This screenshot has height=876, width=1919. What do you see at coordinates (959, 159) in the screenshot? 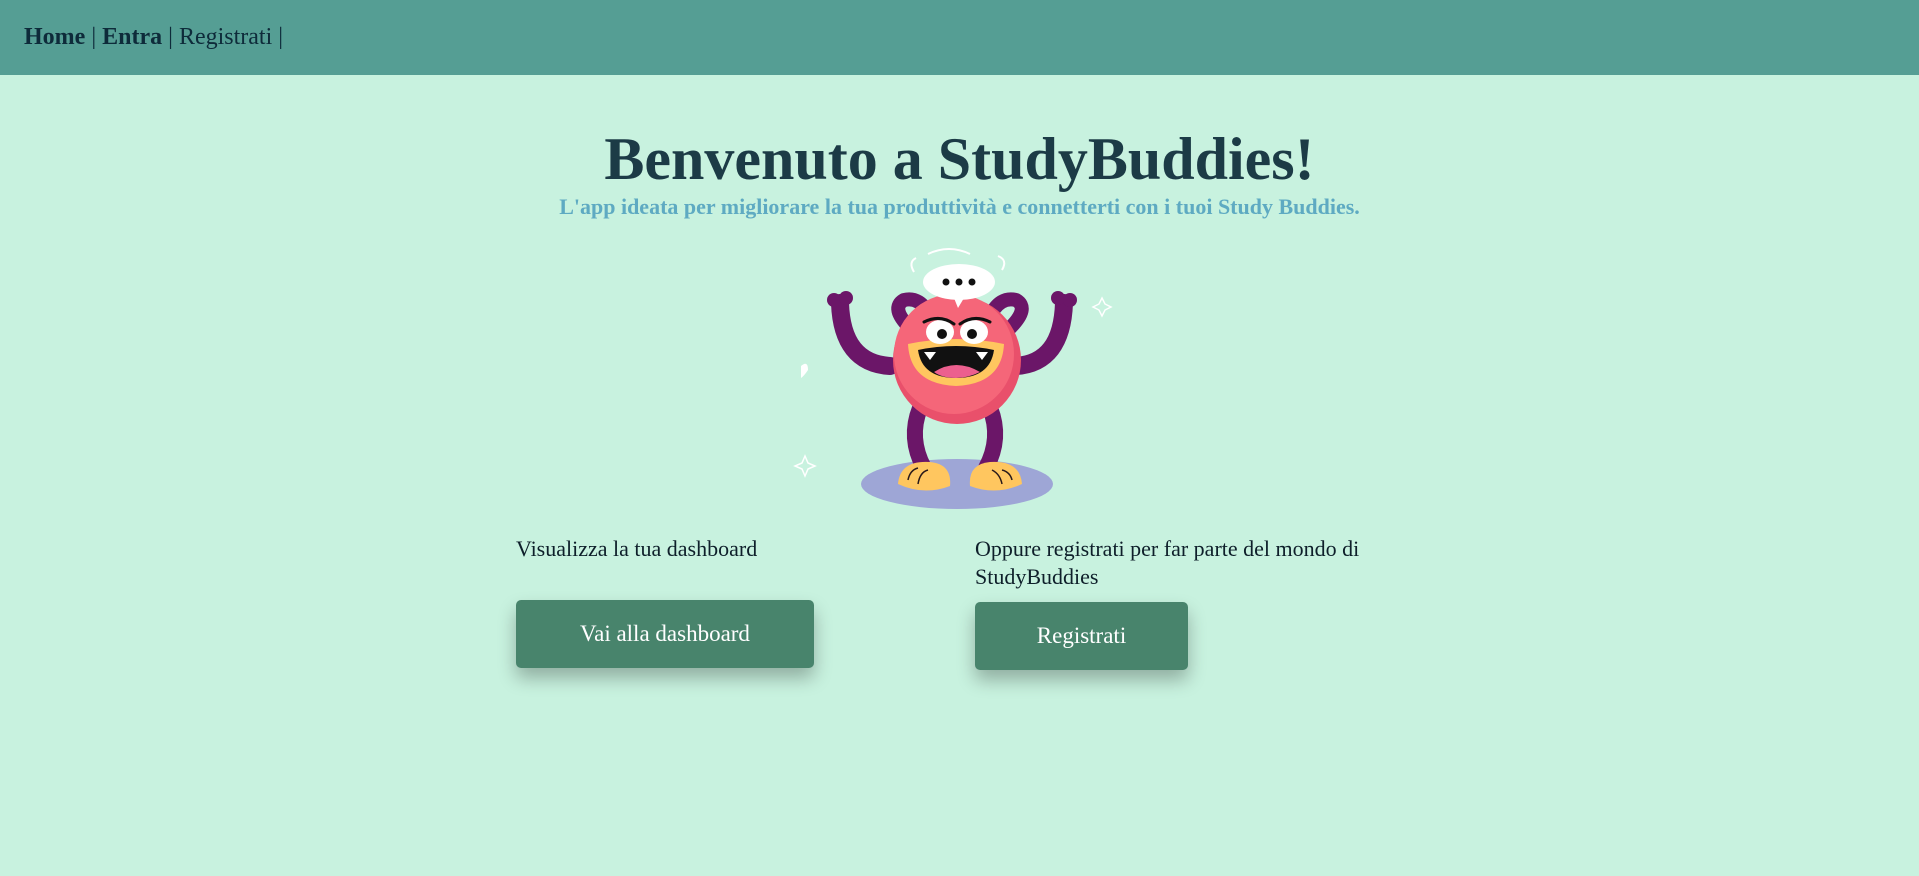
I see `page-title: Benvenuto a StudyBuddies!` at bounding box center [959, 159].